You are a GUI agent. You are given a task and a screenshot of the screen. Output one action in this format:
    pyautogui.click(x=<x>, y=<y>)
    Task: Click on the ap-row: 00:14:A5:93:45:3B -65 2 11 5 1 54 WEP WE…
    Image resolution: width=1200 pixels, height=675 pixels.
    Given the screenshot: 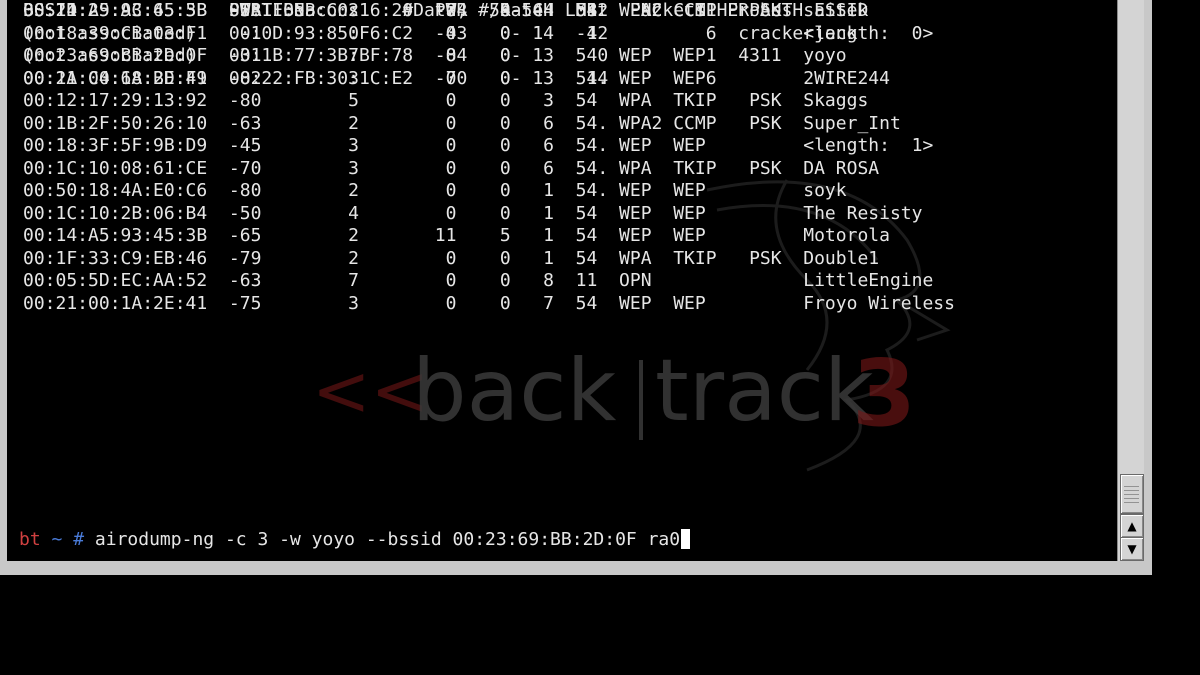 What is the action you would take?
    pyautogui.click(x=456, y=235)
    